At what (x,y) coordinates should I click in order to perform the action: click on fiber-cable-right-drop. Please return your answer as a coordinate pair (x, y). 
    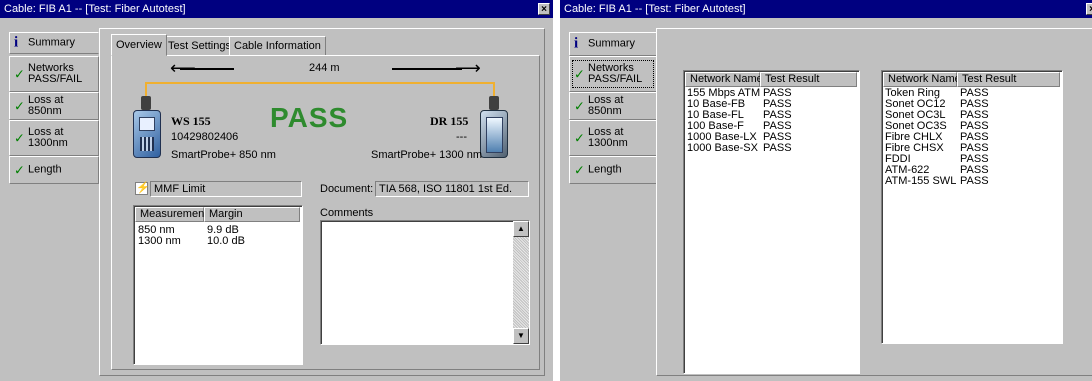
    Looking at the image, I should click on (494, 89).